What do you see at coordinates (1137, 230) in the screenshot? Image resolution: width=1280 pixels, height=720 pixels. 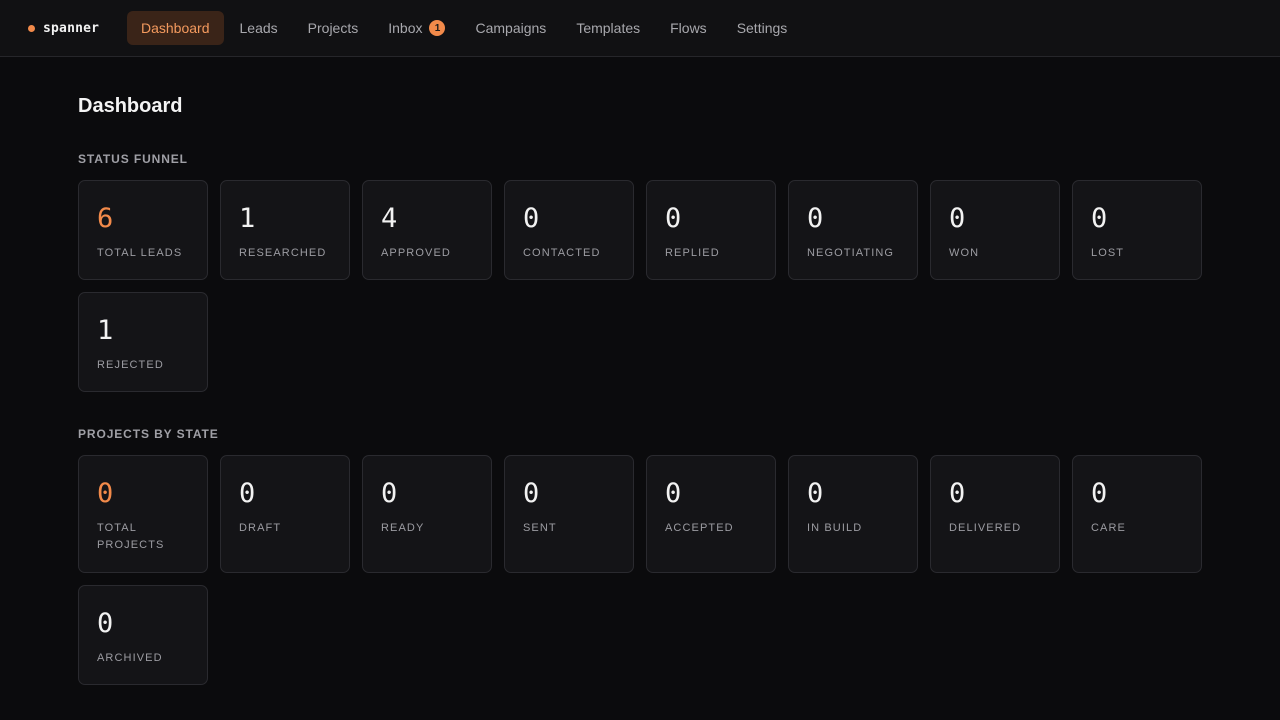 I see `stat-card-lost: 0 LOST` at bounding box center [1137, 230].